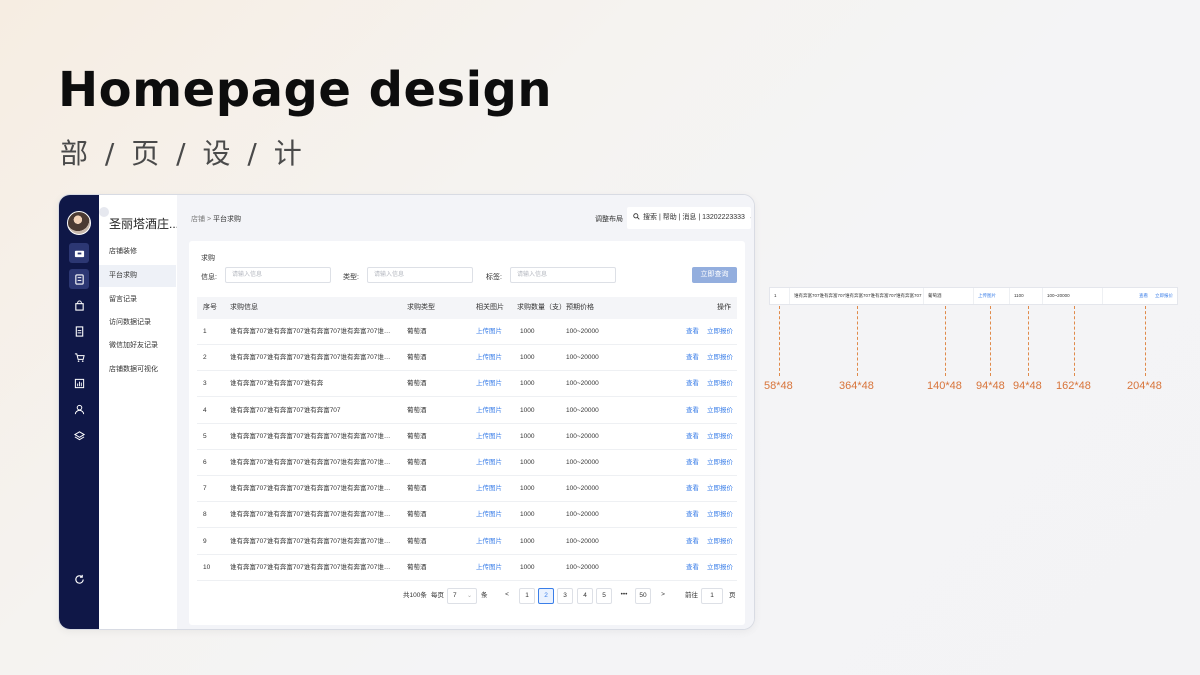  What do you see at coordinates (79, 579) in the screenshot?
I see `refresh-icon` at bounding box center [79, 579].